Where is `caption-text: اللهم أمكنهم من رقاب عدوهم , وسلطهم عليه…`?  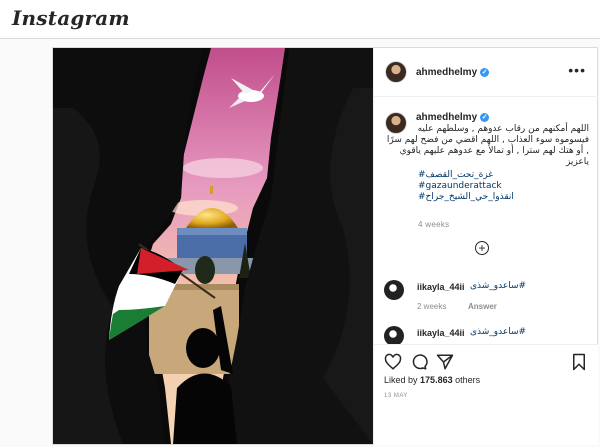
caption-text: اللهم أمكنهم من رقاب عدوهم , وسلطهم عليه… is located at coordinates (487, 145).